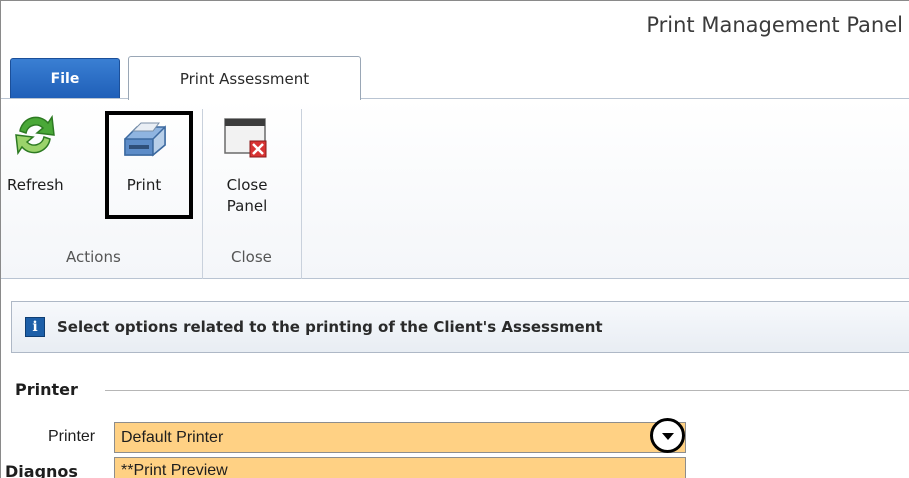  I want to click on refresh-label: Refresh, so click(35, 185).